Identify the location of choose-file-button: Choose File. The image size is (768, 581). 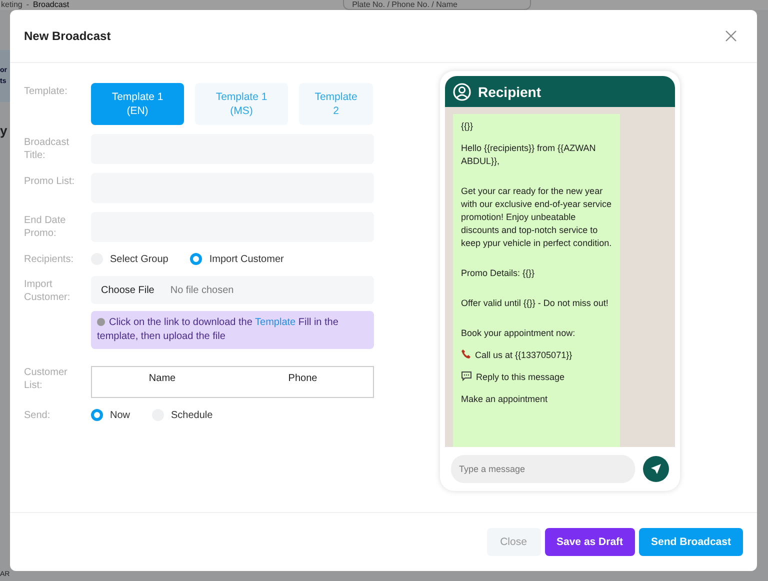
(127, 290).